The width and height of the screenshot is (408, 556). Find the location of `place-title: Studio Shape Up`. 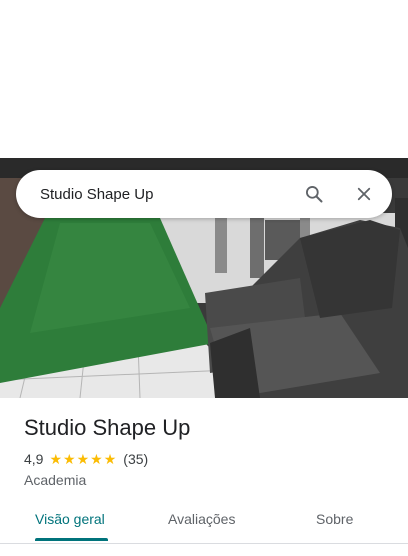

place-title: Studio Shape Up is located at coordinates (107, 427).